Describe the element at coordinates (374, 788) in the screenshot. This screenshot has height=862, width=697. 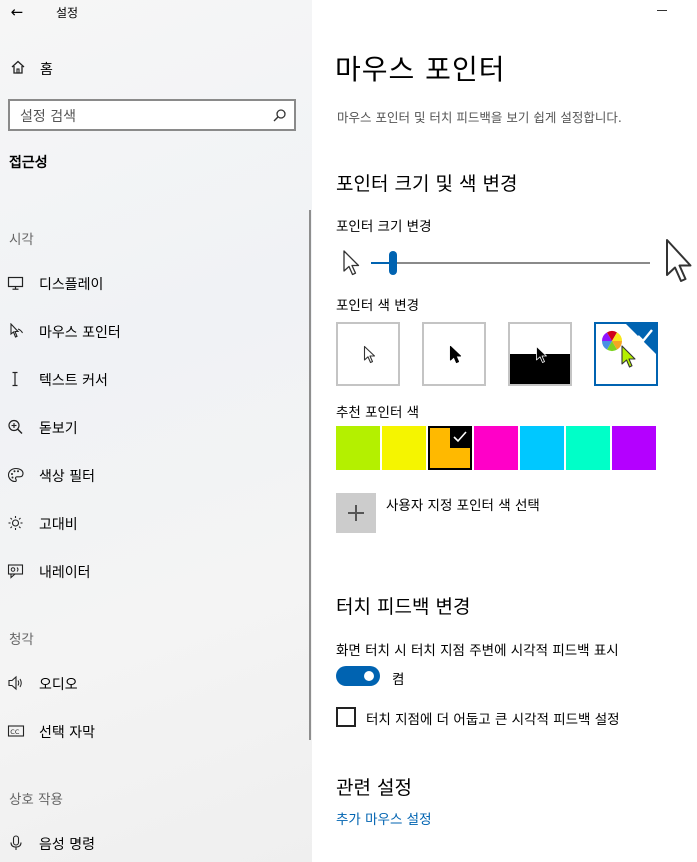
I see `related-settings-heading: 관련 설정` at that location.